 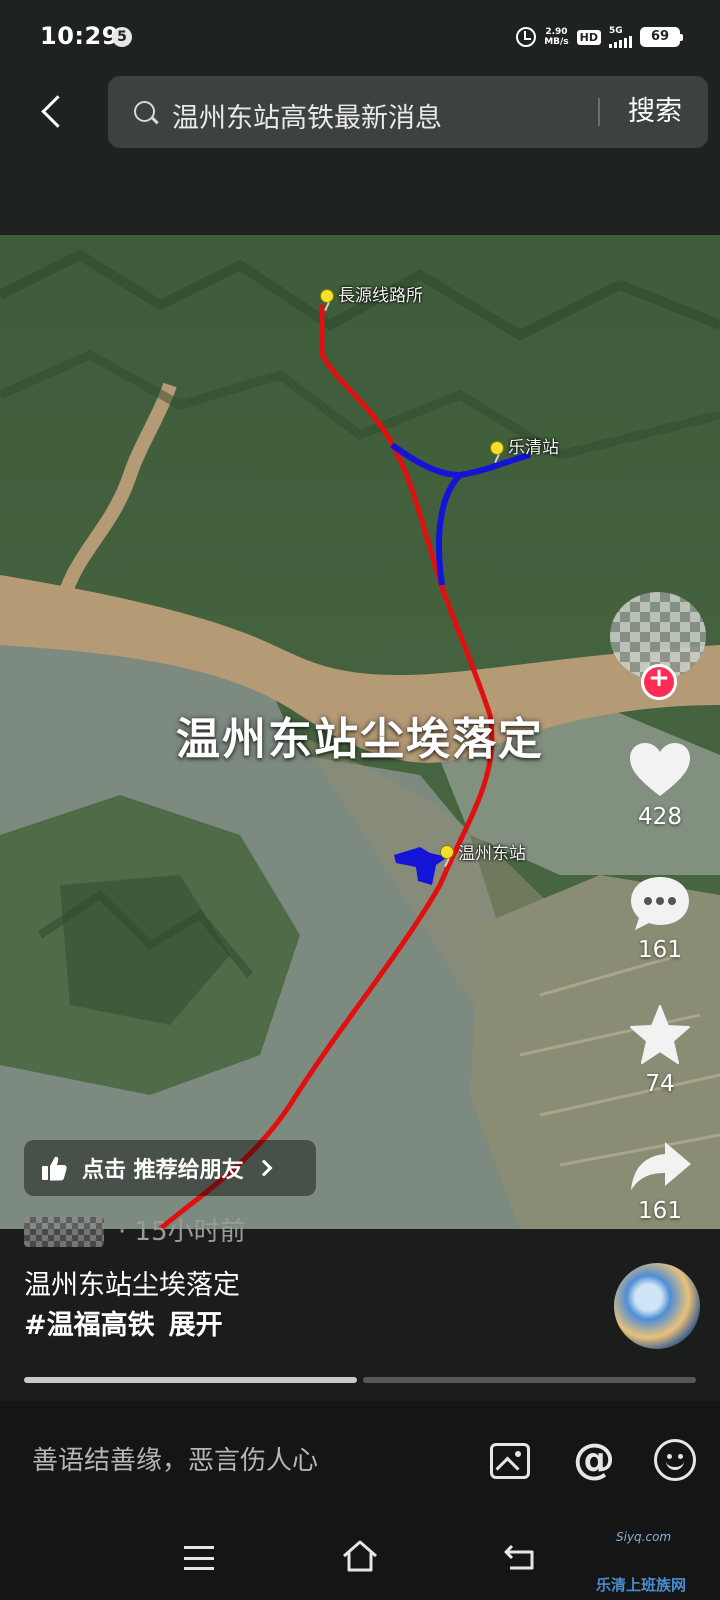 I want to click on map-label-yueqing: 乐清站, so click(x=533, y=448).